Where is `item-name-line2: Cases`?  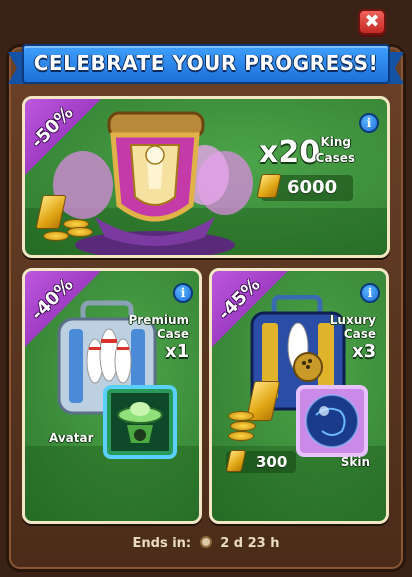 item-name-line2: Cases is located at coordinates (335, 158).